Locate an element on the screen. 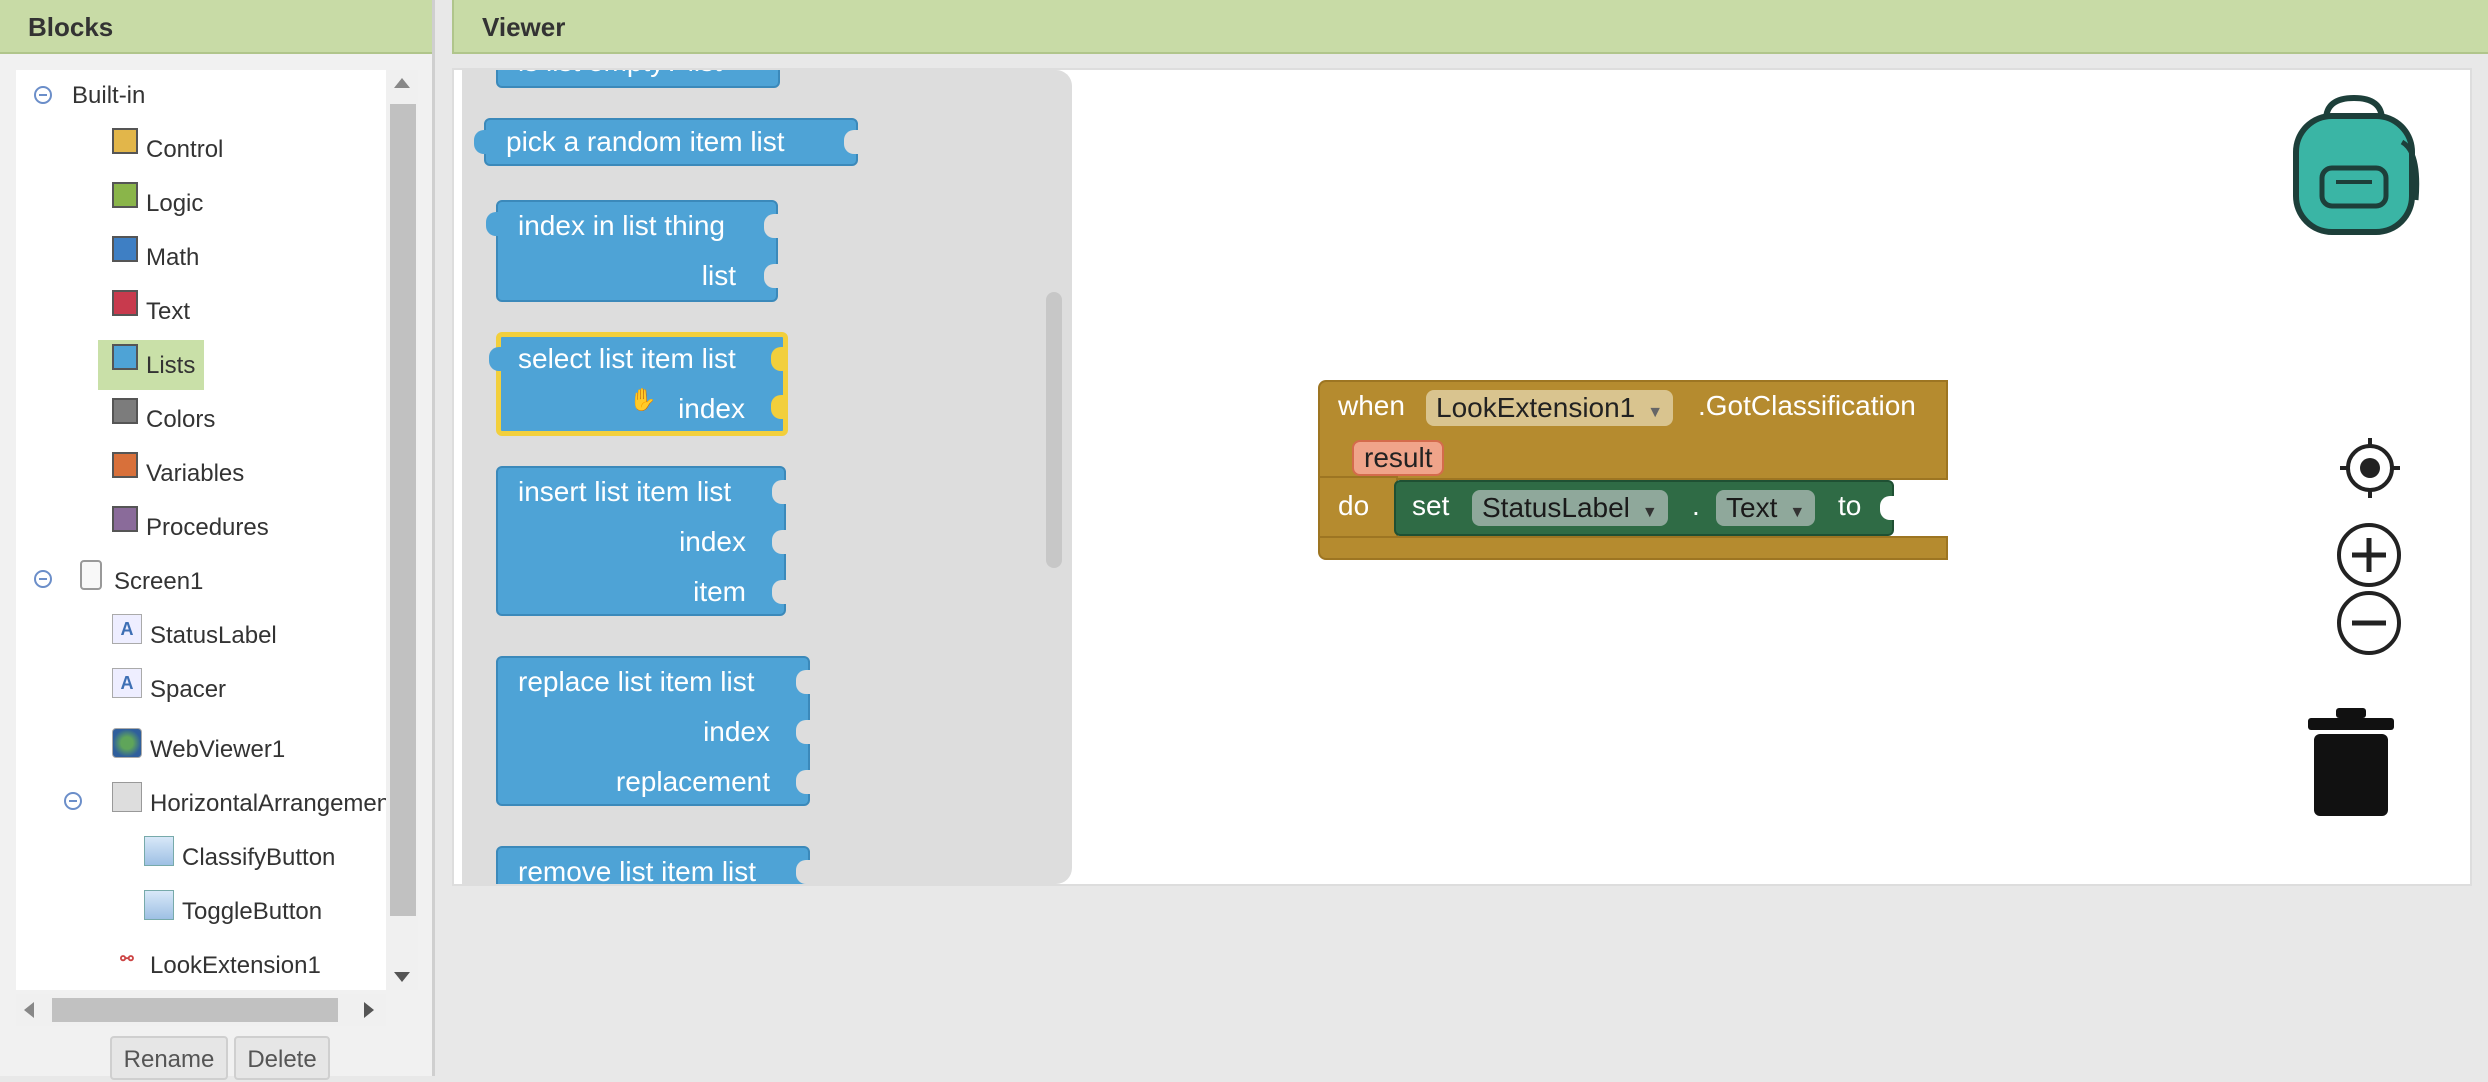 The image size is (2488, 1082). component-label: StatusLabel is located at coordinates (213, 635).